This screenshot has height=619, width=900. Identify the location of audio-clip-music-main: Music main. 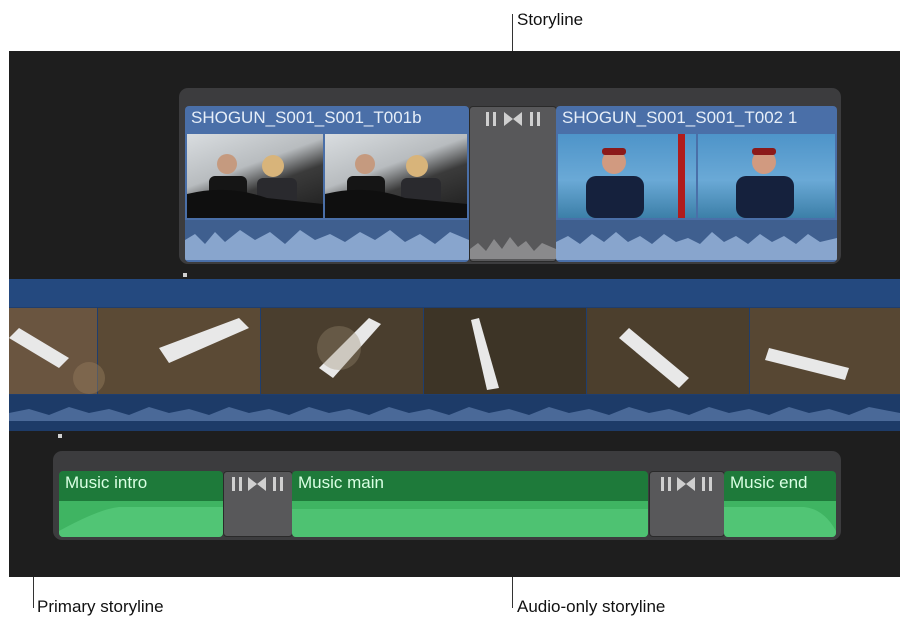
(470, 504).